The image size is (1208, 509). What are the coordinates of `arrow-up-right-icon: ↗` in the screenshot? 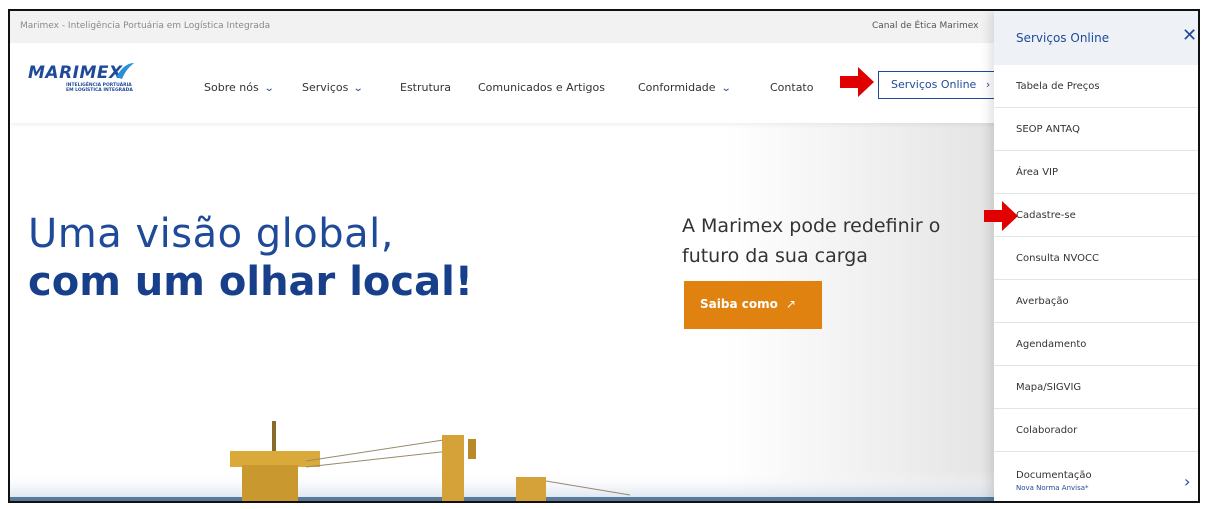 It's located at (790, 304).